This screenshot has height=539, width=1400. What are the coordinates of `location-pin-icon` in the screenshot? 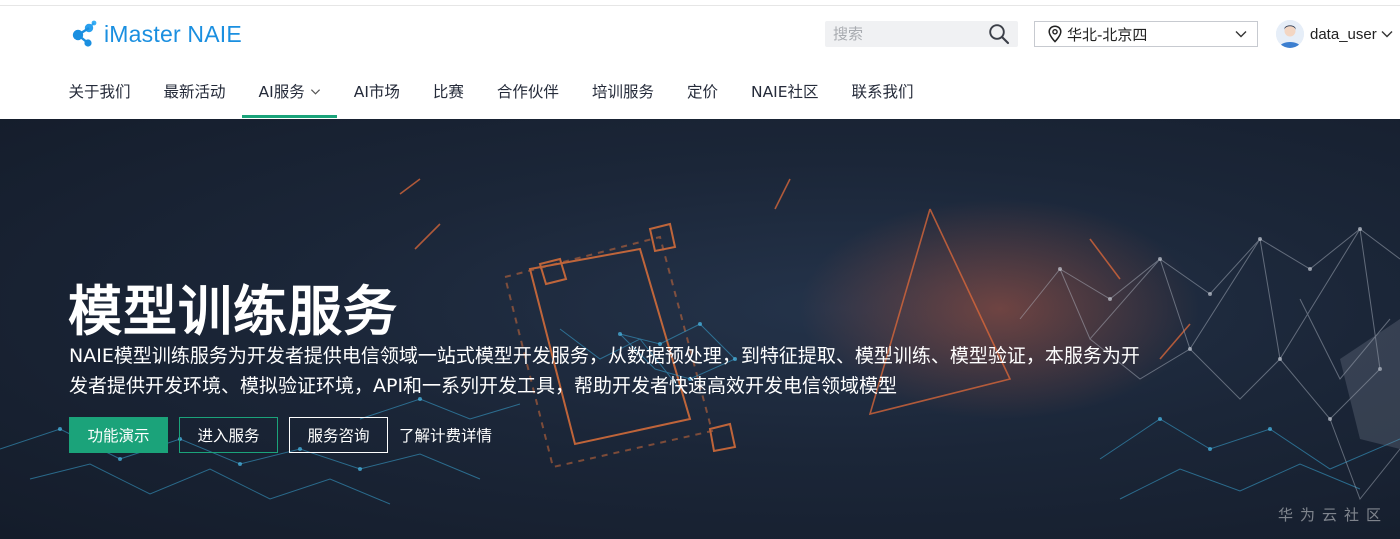 It's located at (1055, 34).